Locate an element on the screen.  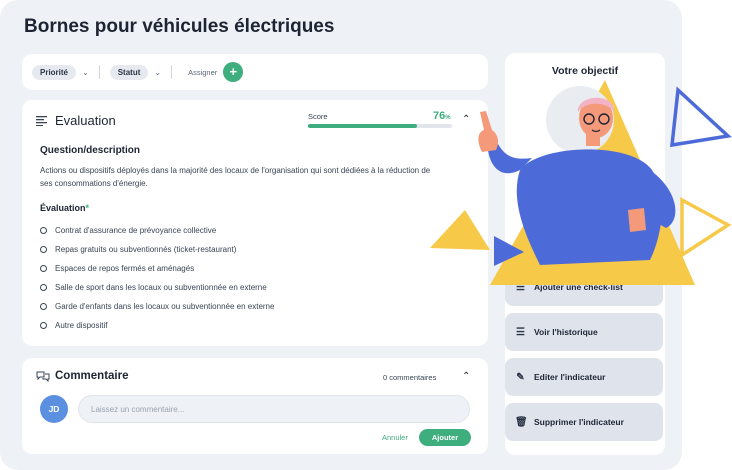
option-item: Espaces de repos fermés et aménagés is located at coordinates (157, 268).